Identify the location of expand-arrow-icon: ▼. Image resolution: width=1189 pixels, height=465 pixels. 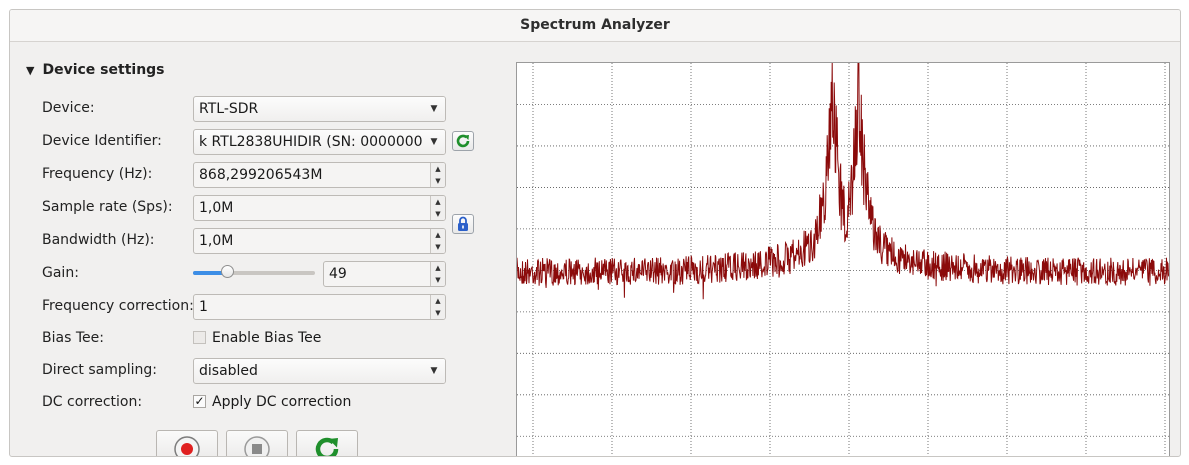
(30, 70).